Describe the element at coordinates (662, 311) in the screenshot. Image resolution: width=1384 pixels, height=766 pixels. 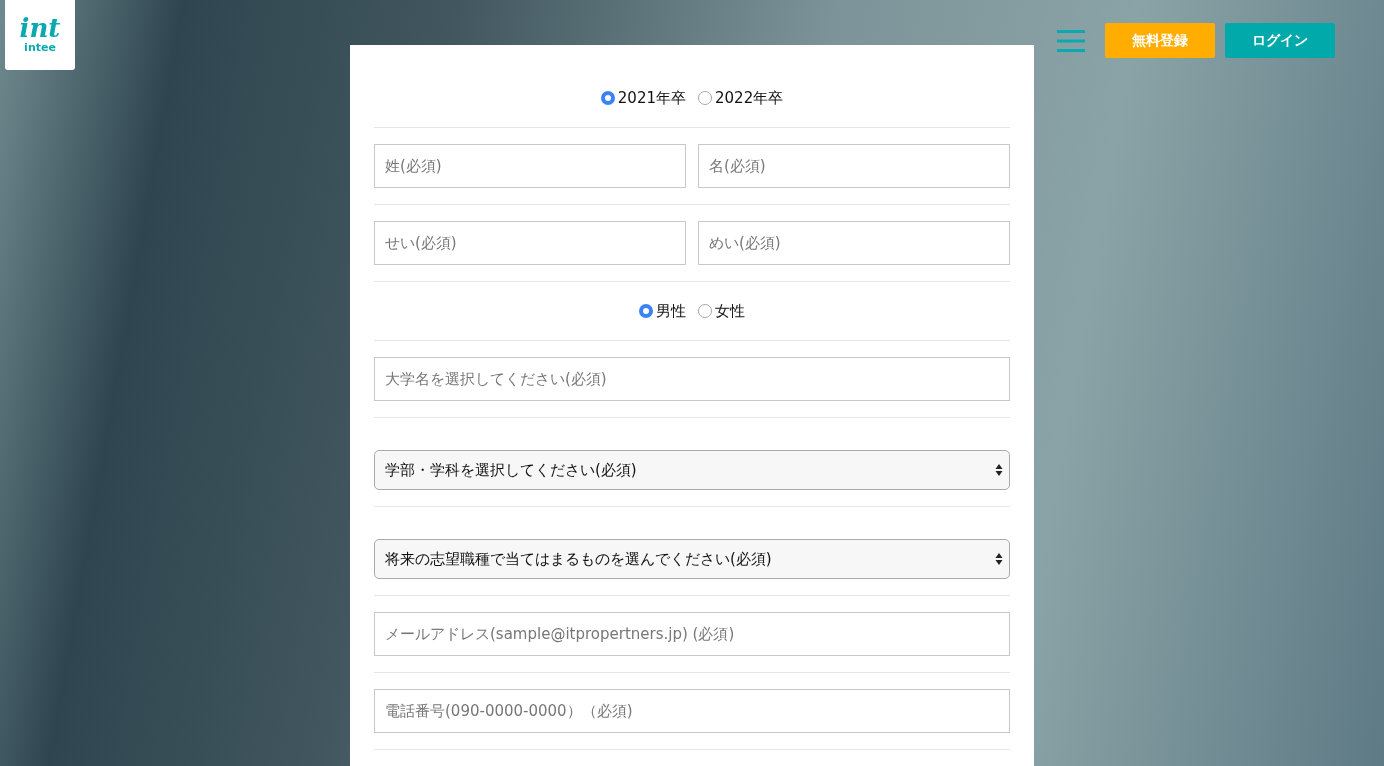
I see `radio-option: 男性` at that location.